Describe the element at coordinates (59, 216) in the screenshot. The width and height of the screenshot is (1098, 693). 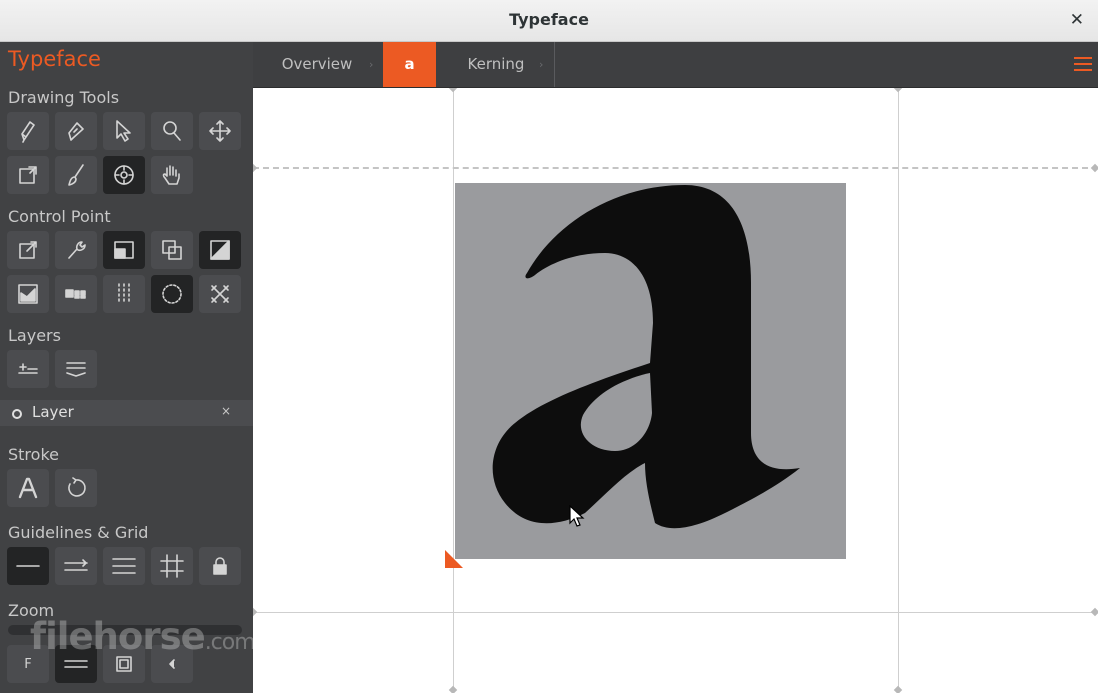
I see `section-control-point: Control Point` at that location.